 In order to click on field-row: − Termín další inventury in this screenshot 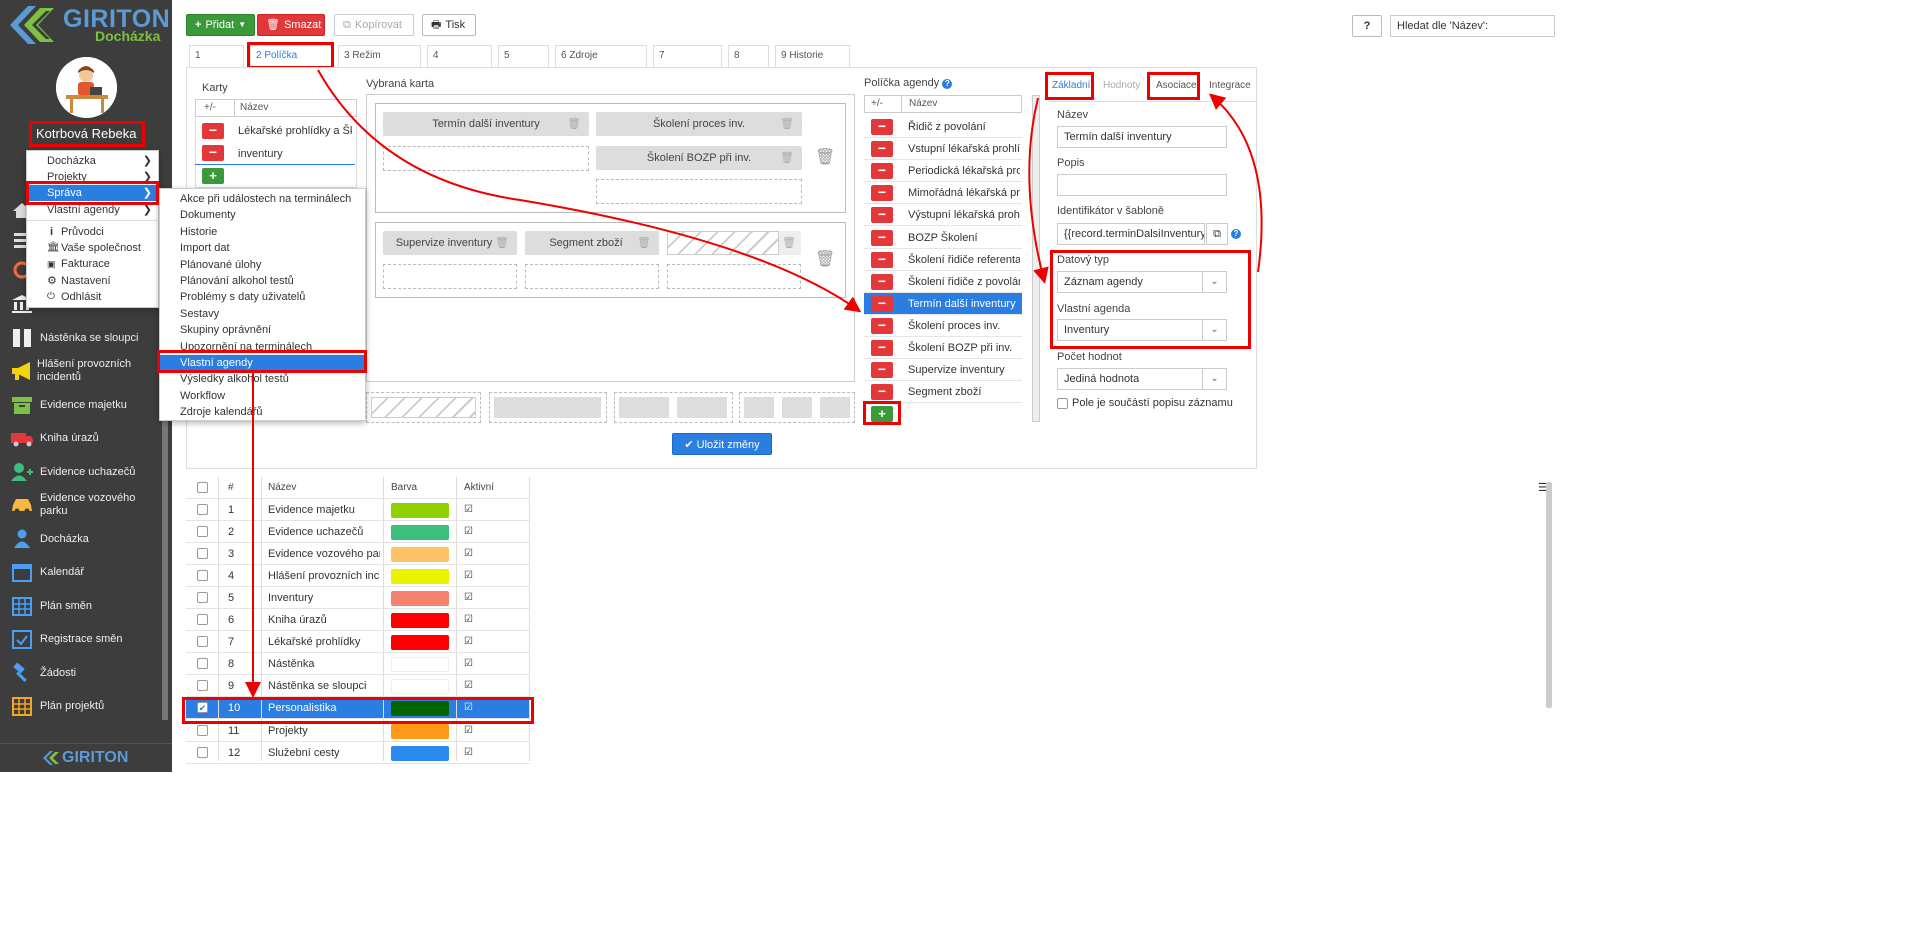, I will do `click(943, 303)`.